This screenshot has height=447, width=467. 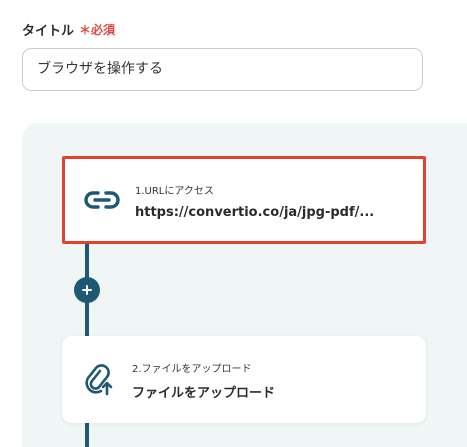 What do you see at coordinates (87, 261) in the screenshot?
I see `connector-line-top` at bounding box center [87, 261].